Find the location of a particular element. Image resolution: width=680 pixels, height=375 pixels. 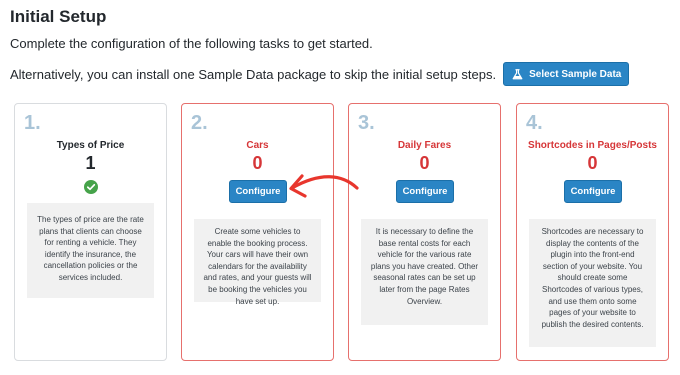

configure-shortcodes-button: Configure is located at coordinates (593, 191).